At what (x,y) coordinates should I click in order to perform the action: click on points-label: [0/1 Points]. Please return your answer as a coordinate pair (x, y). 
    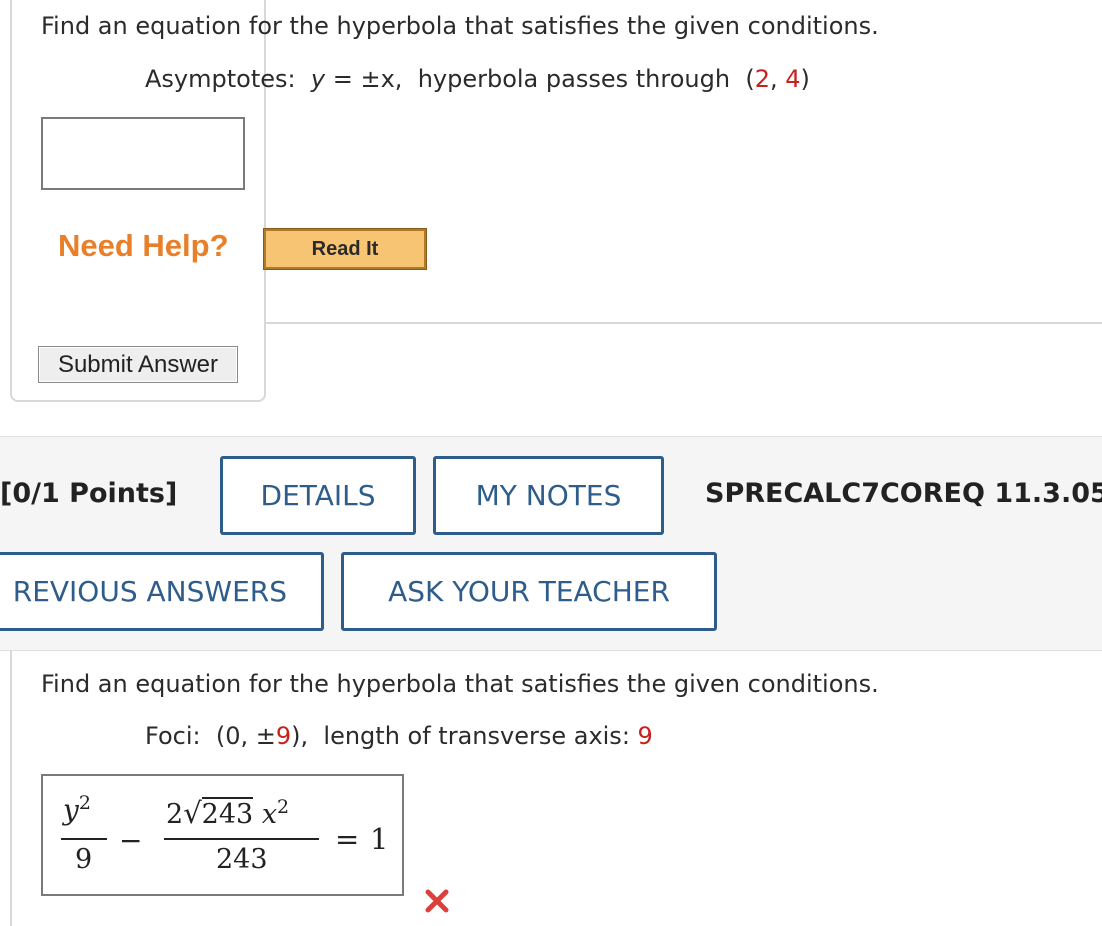
    Looking at the image, I should click on (89, 493).